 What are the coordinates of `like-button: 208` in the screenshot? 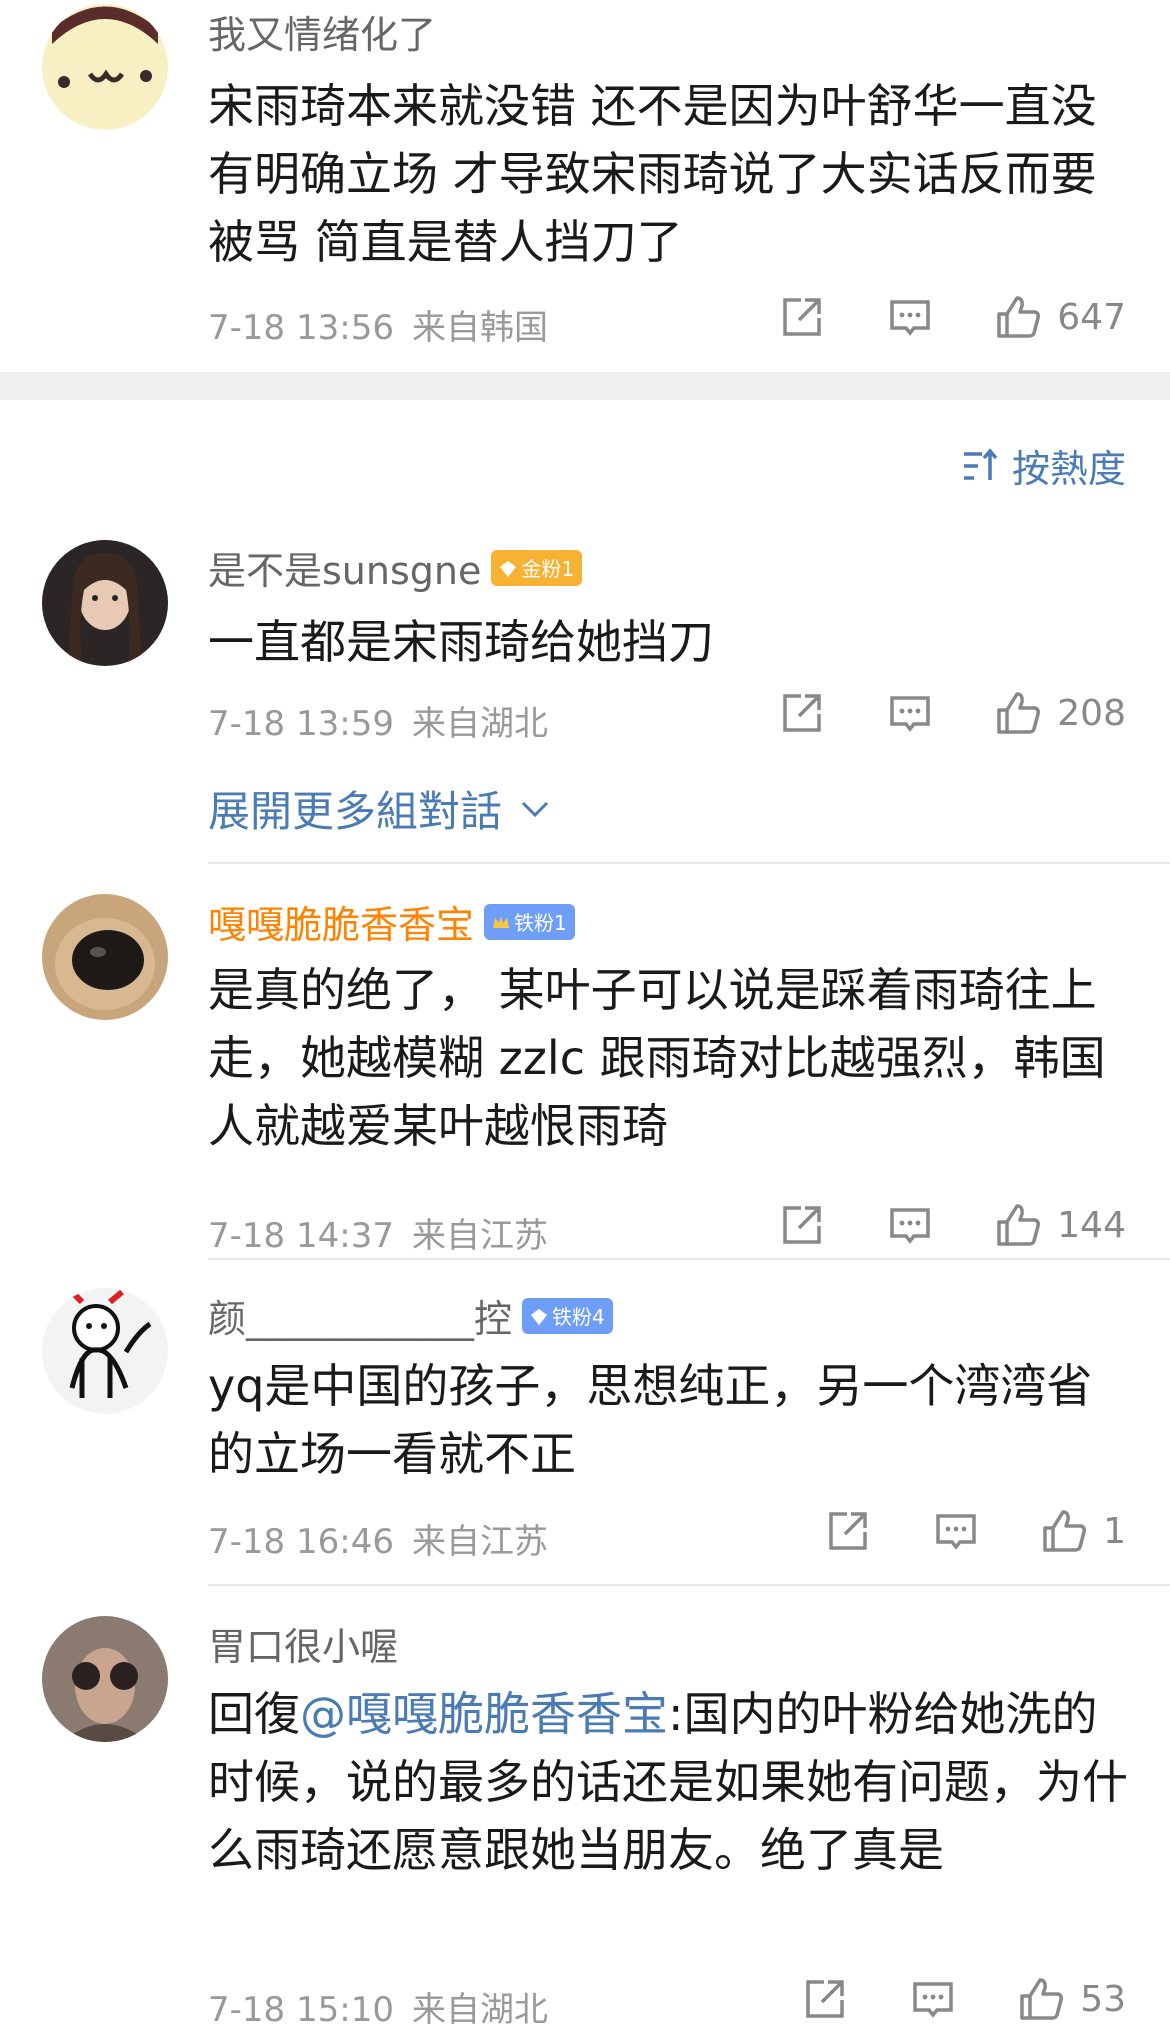 It's located at (1060, 713).